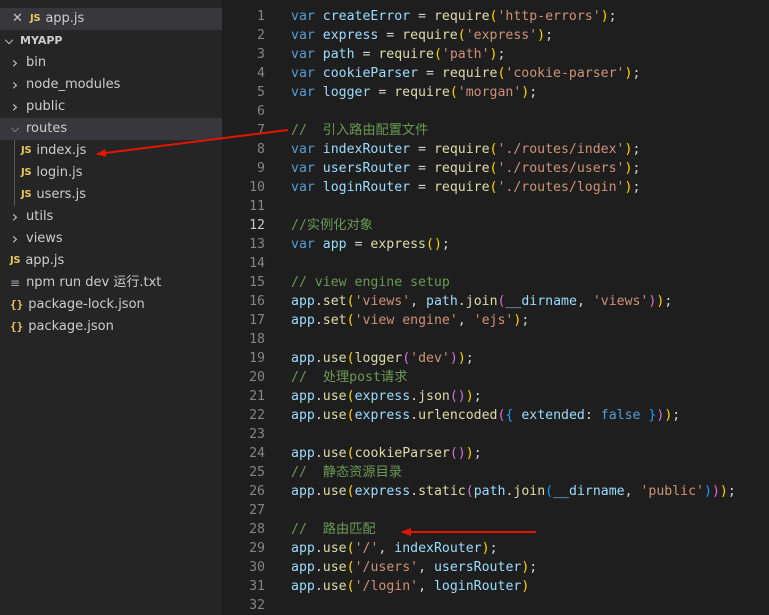 The image size is (769, 615). Describe the element at coordinates (71, 326) in the screenshot. I see `tree-item-label: package.json` at that location.